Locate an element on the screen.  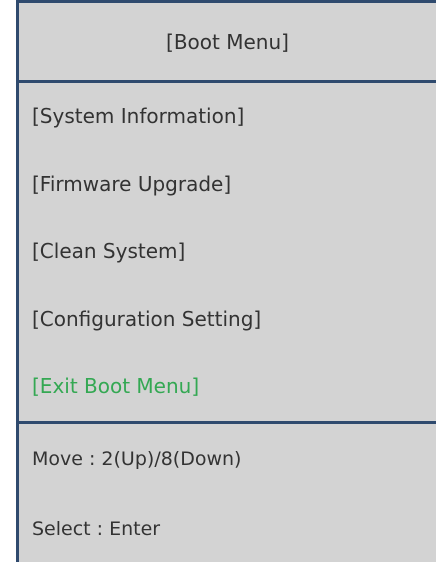
menu-item-exit-boot-menu: [Exit Boot Menu] is located at coordinates (227, 387).